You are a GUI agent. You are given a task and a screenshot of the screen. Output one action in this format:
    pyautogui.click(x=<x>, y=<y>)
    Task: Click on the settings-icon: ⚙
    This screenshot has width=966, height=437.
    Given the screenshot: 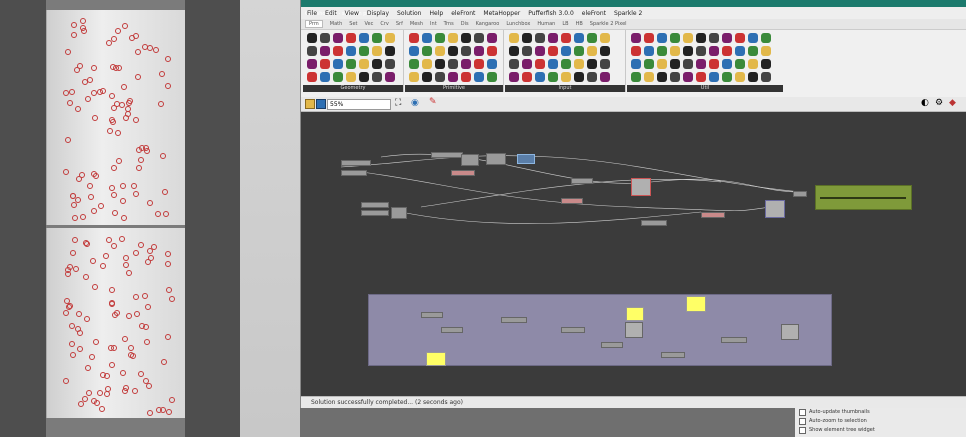 What is the action you would take?
    pyautogui.click(x=939, y=103)
    